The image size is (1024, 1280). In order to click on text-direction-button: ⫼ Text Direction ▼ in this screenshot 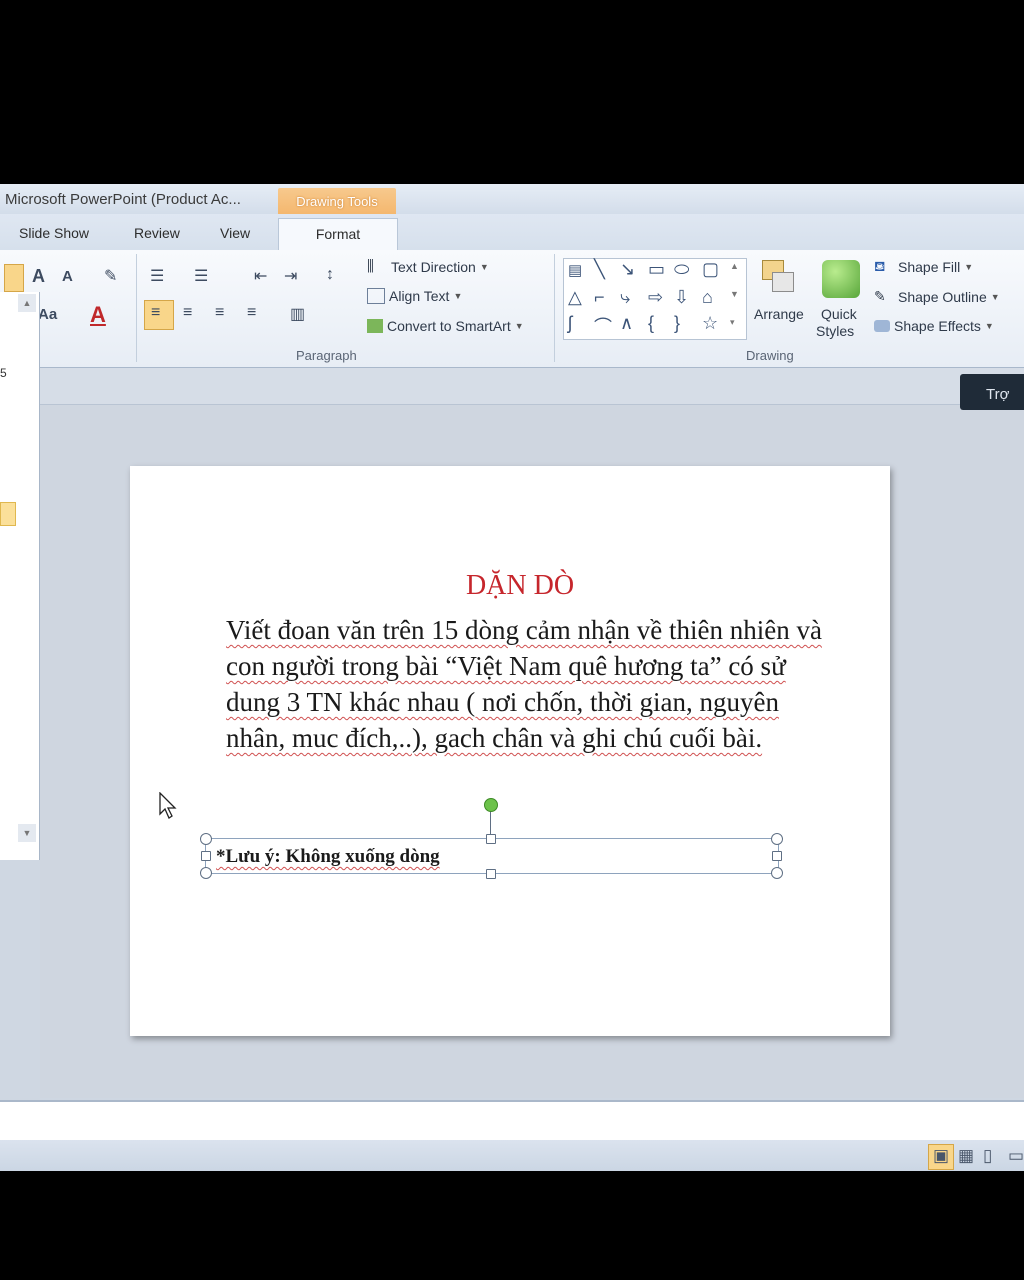, I will do `click(428, 267)`.